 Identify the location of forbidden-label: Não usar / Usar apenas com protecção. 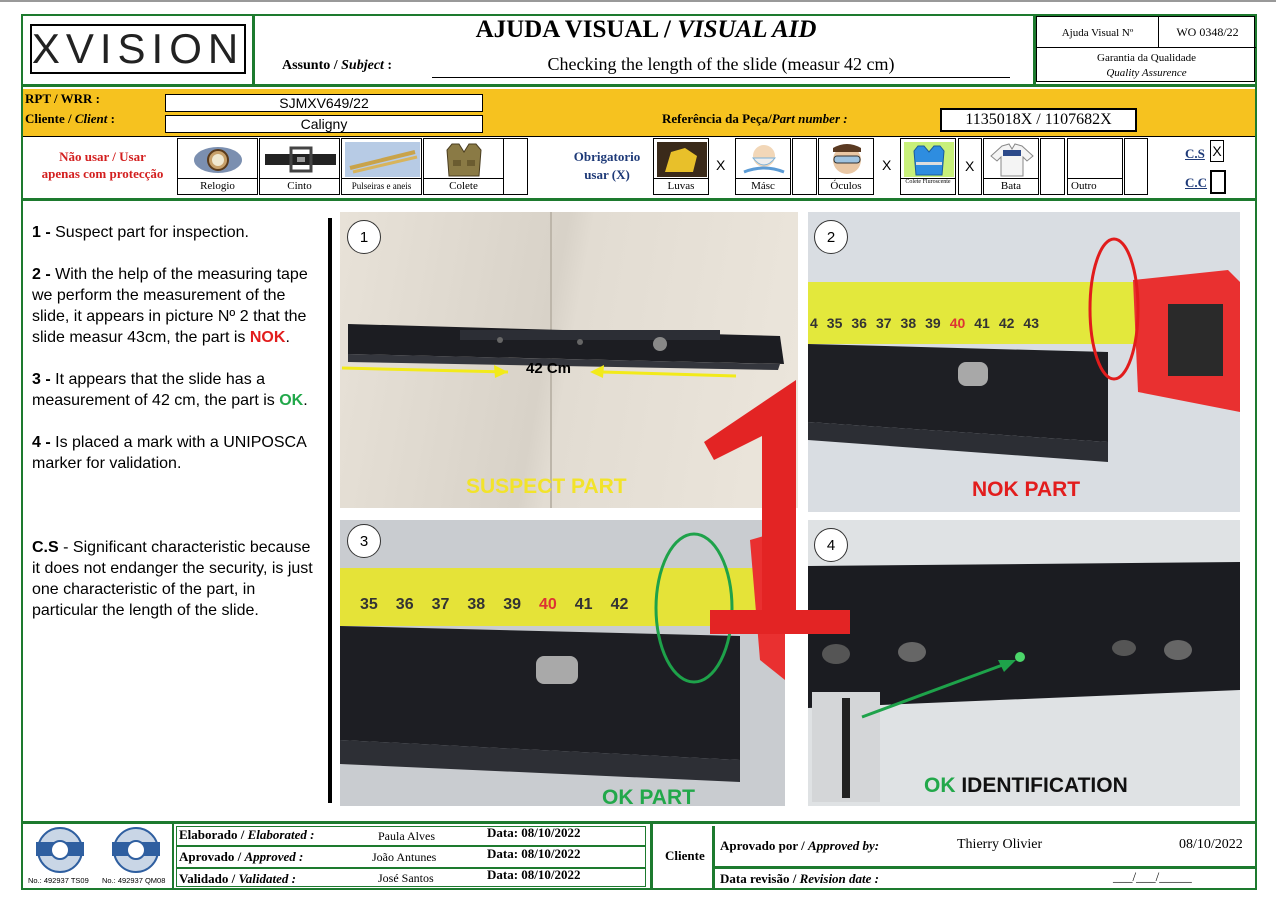
(102, 165).